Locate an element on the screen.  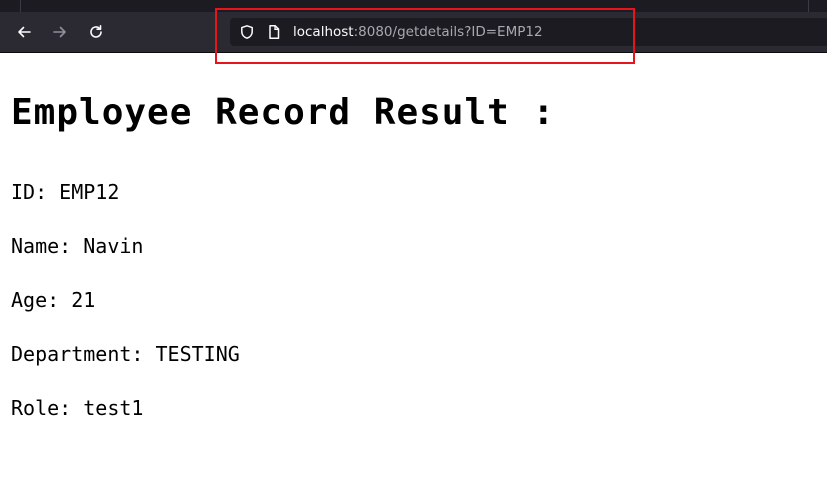
back-arrow-icon is located at coordinates (24, 32).